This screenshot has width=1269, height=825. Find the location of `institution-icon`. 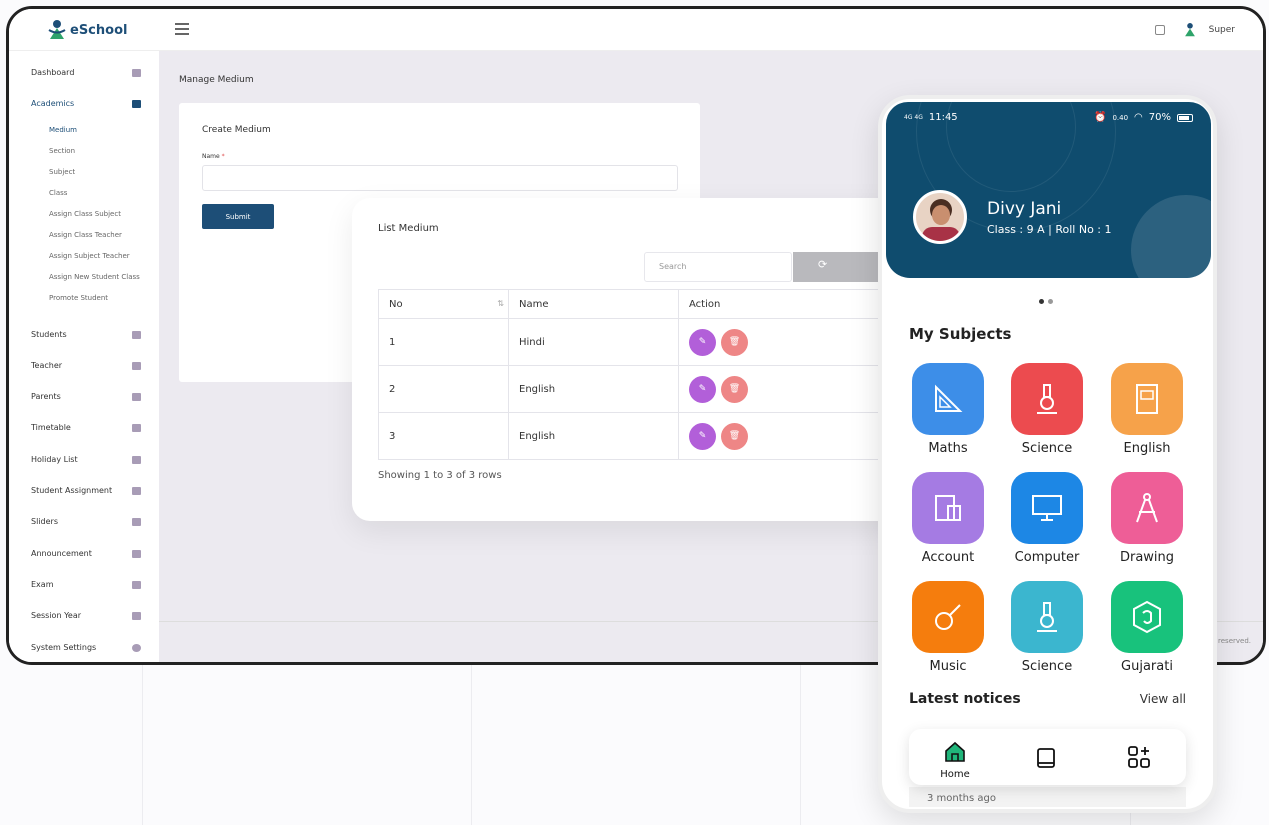

institution-icon is located at coordinates (136, 103).